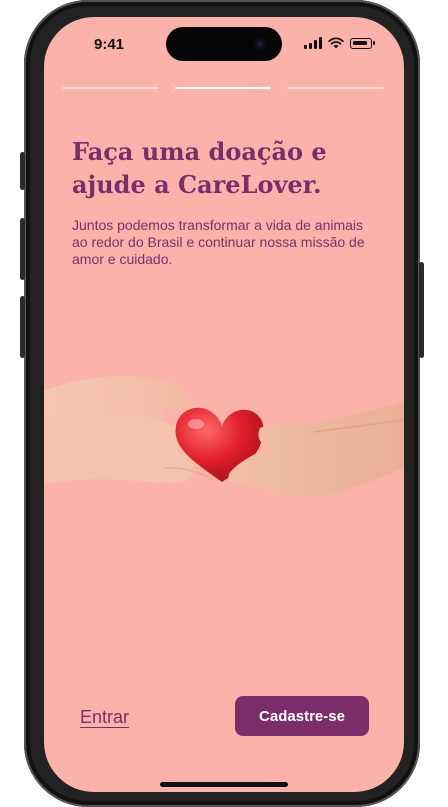  I want to click on battery-icon, so click(362, 43).